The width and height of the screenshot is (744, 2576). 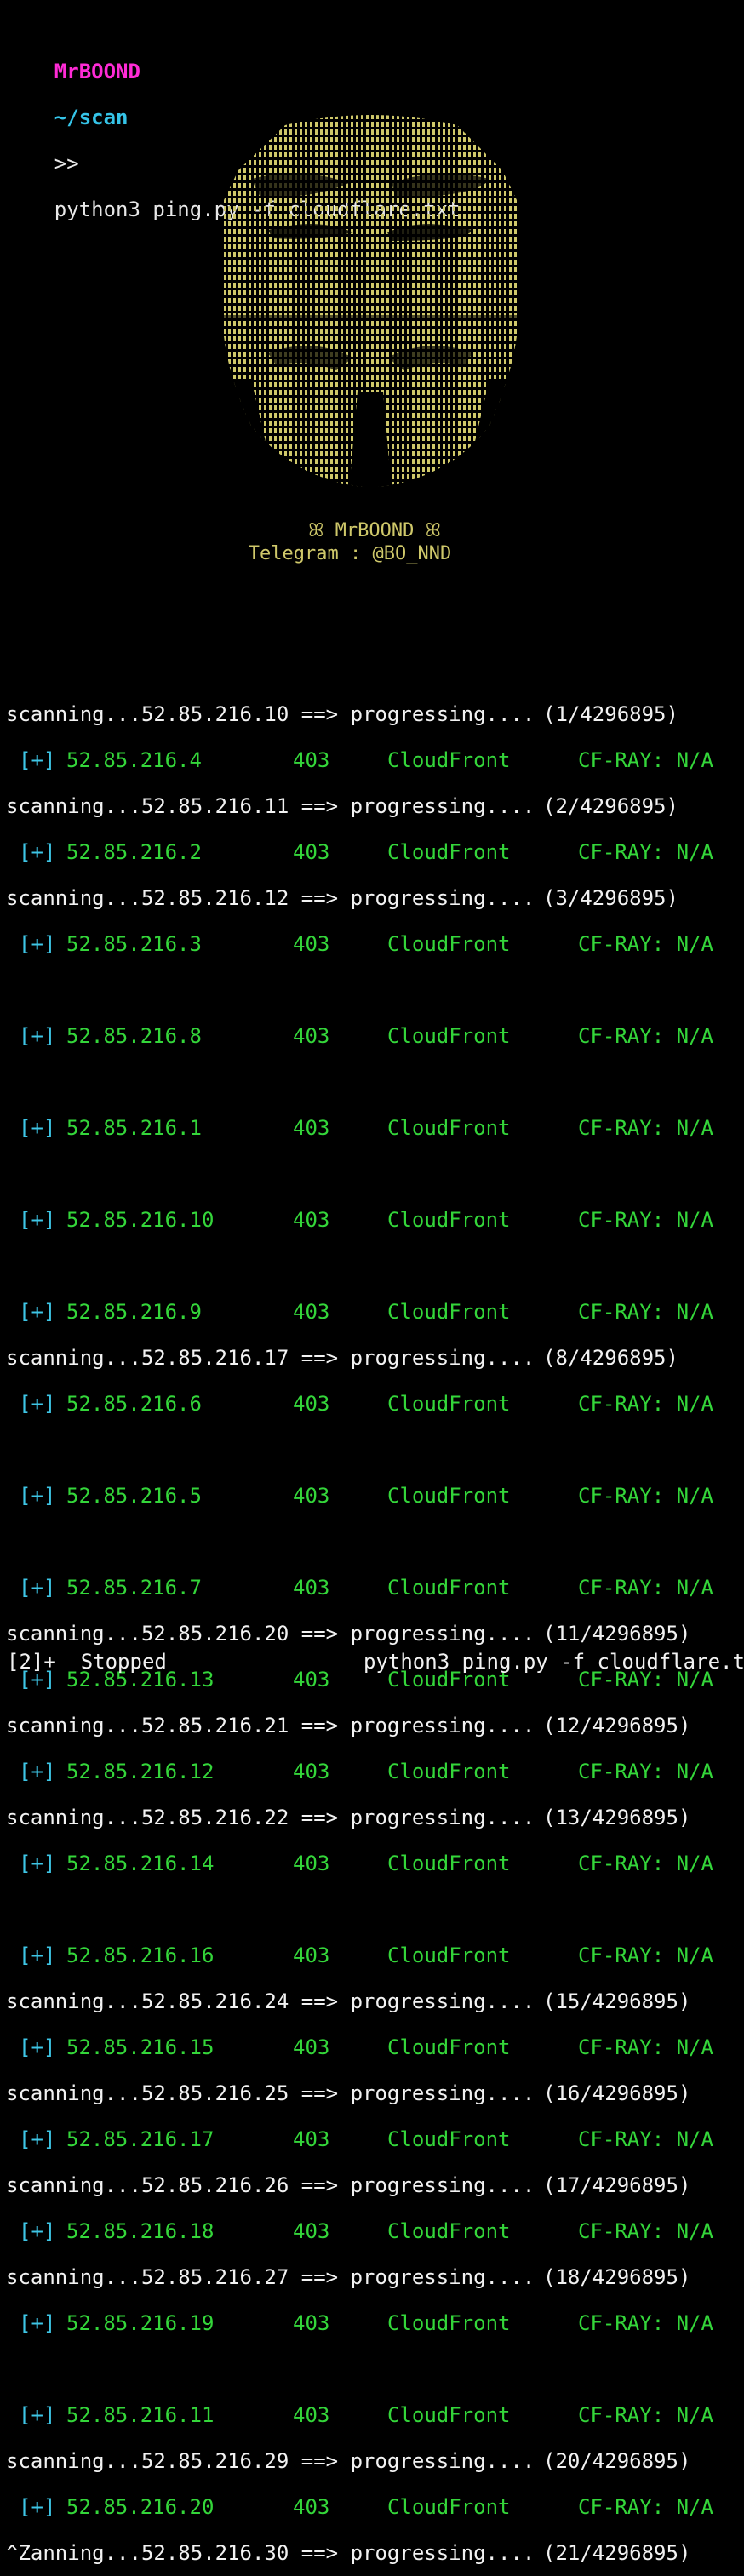 I want to click on result-ip: 52.85.216.19, so click(x=141, y=2323).